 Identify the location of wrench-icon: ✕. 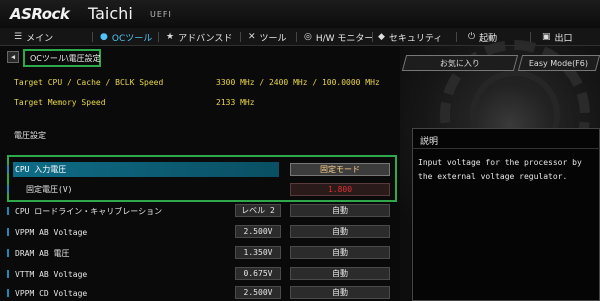
(252, 37).